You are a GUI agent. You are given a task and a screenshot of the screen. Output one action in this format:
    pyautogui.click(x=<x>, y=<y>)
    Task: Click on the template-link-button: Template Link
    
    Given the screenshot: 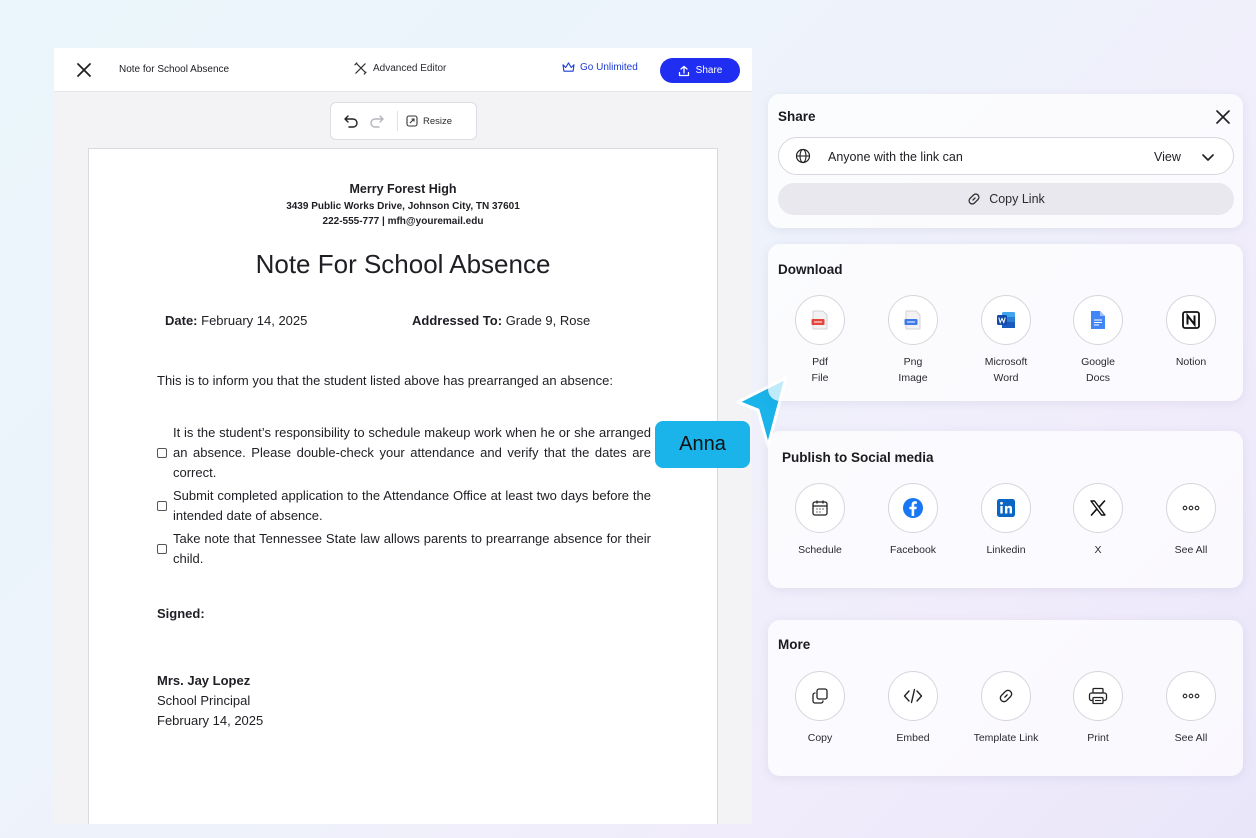 What is the action you would take?
    pyautogui.click(x=1006, y=708)
    